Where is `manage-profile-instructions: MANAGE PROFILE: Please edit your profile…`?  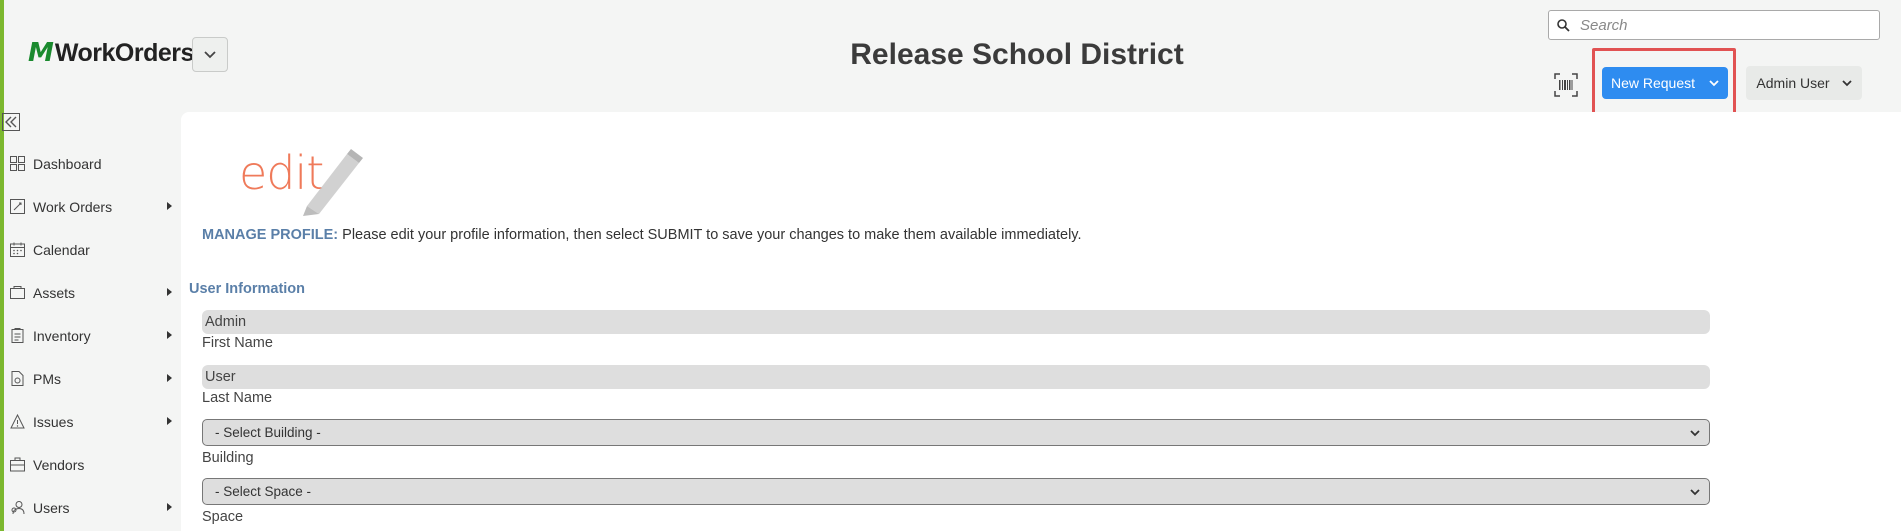
manage-profile-instructions: MANAGE PROFILE: Please edit your profile… is located at coordinates (642, 235).